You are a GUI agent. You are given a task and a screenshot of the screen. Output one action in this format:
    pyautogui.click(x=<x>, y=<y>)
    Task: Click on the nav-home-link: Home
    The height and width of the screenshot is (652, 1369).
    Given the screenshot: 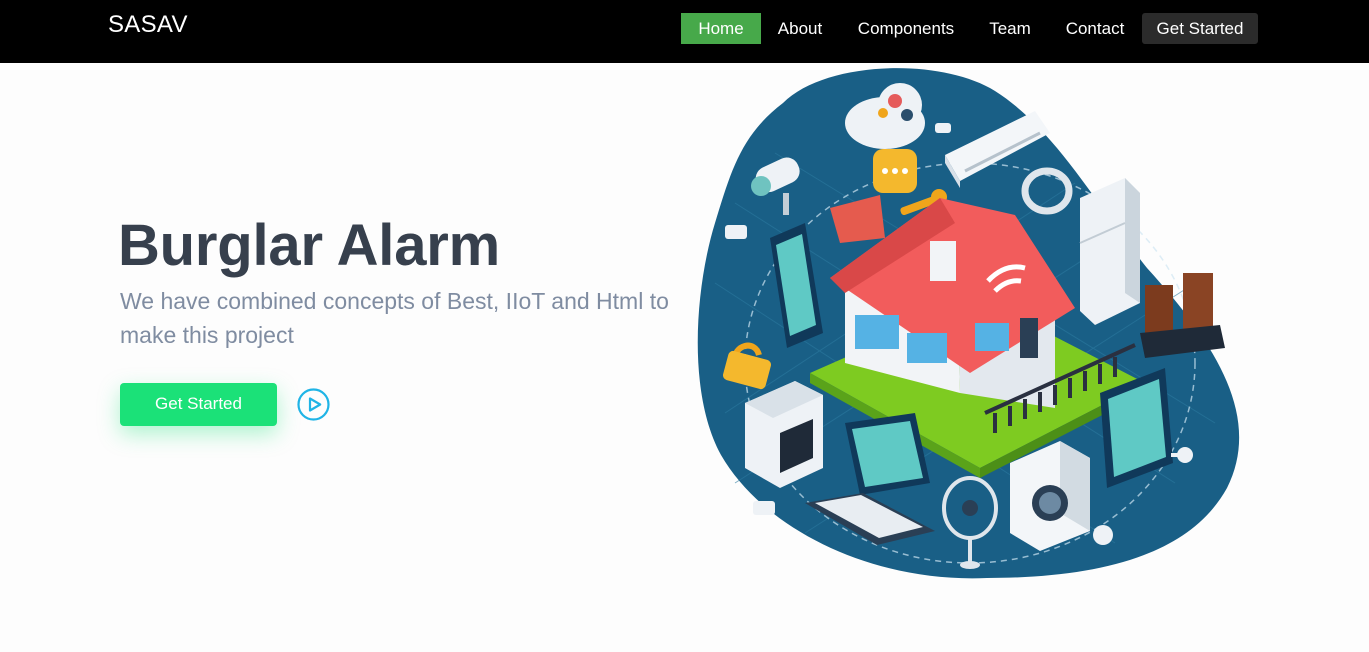 What is the action you would take?
    pyautogui.click(x=721, y=28)
    